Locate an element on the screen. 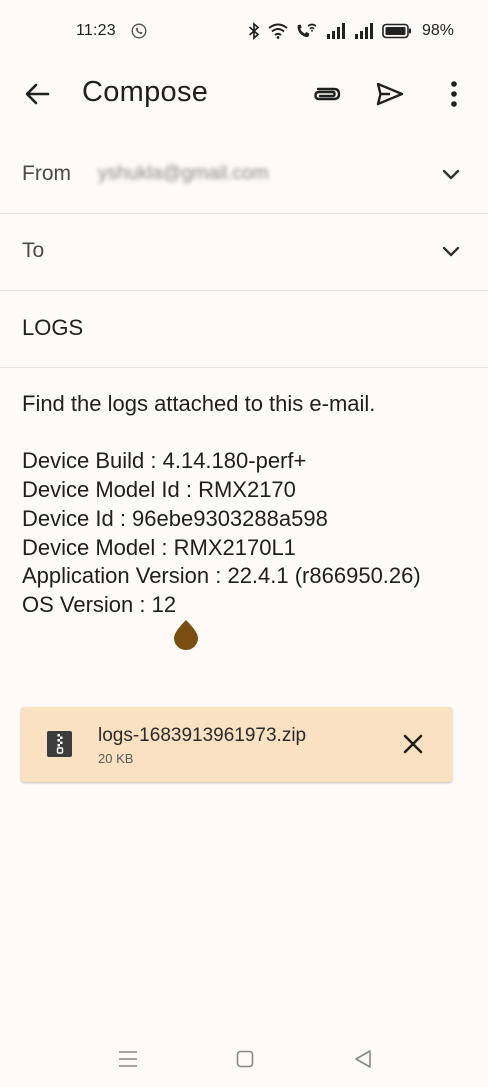 The image size is (488, 1087). status-icons: 98% is located at coordinates (351, 31).